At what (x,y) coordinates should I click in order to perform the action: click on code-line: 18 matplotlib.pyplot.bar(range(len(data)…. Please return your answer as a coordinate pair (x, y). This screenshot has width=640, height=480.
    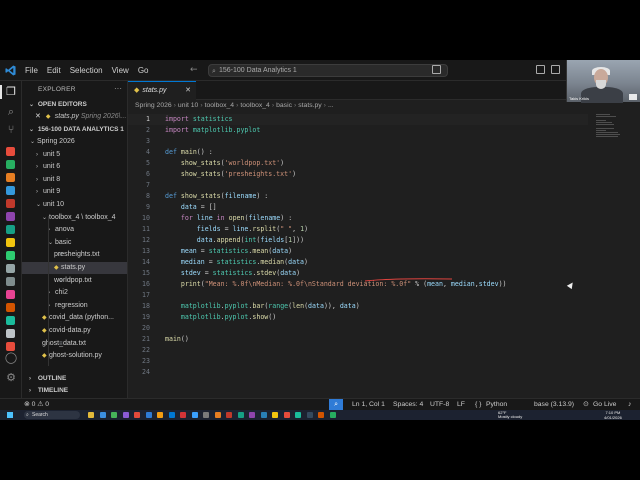
    Looking at the image, I should click on (358, 306).